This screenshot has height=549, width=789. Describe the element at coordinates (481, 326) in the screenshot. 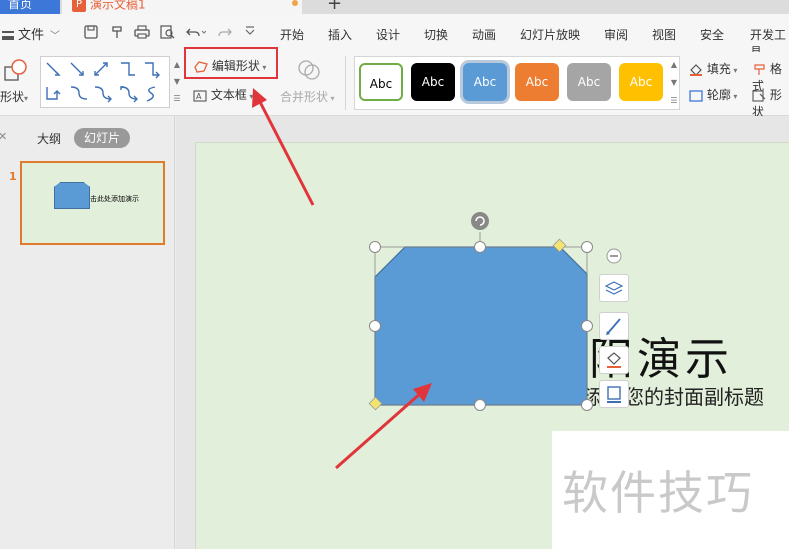

I see `selected-snip-rectangle` at that location.